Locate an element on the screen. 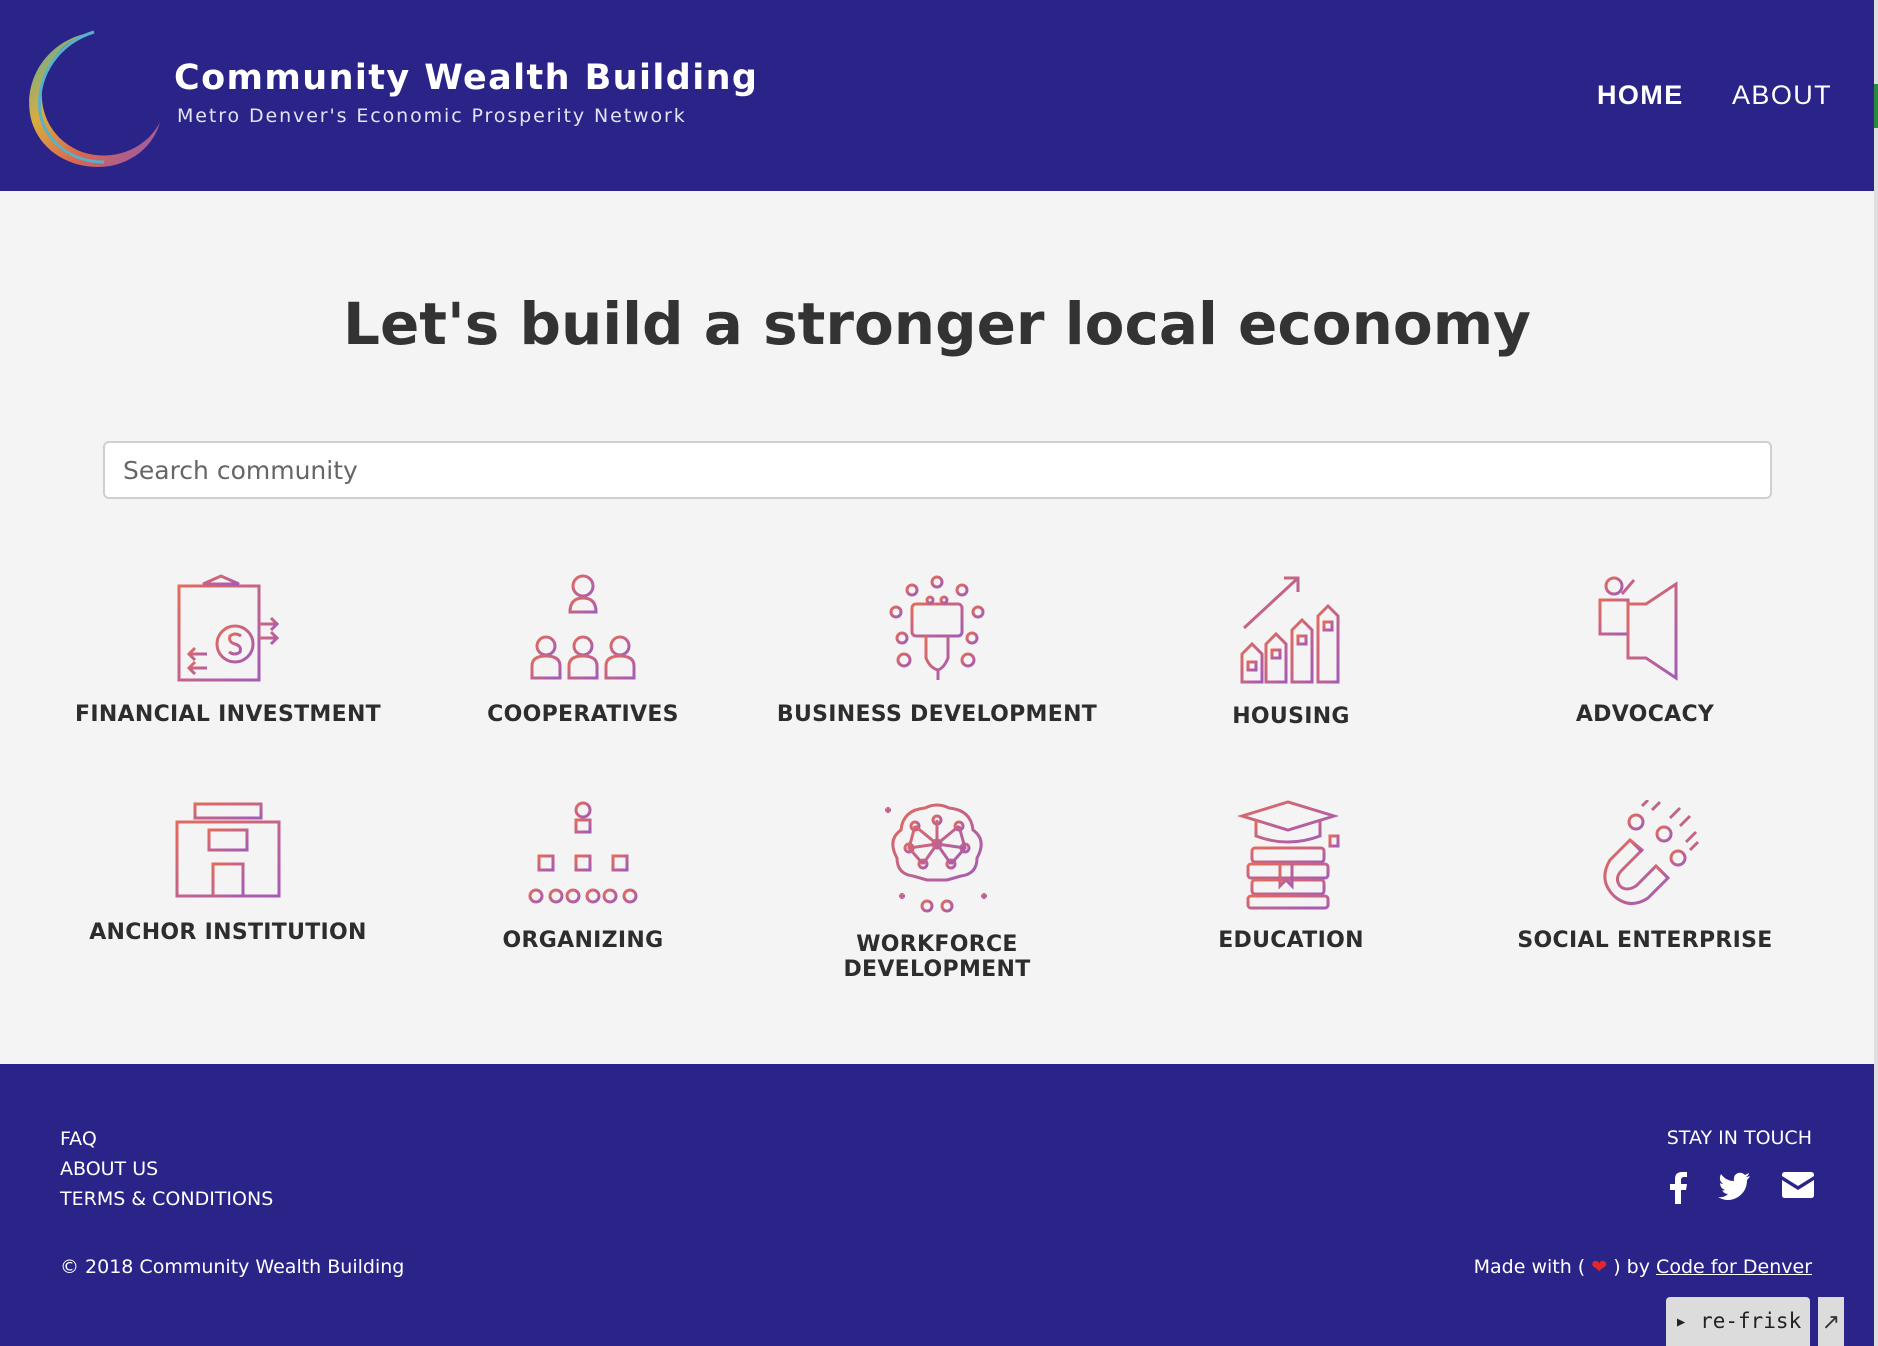 The width and height of the screenshot is (1878, 1346). category-label: FINANCIAL INVESTMENT is located at coordinates (228, 714).